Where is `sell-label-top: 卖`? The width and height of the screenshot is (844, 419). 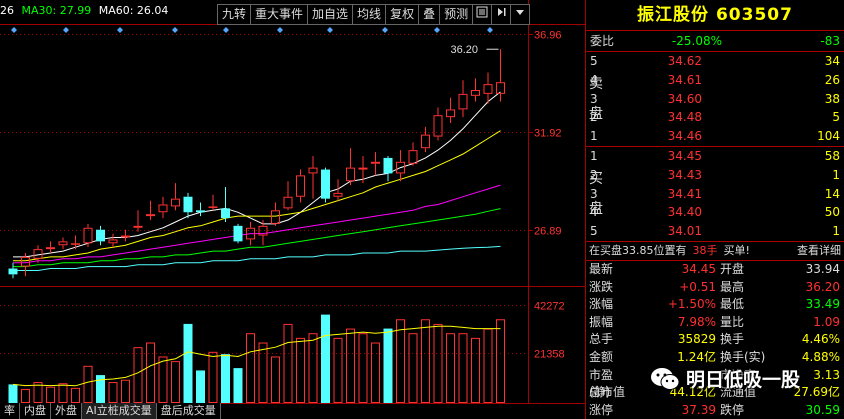
sell-label-top: 卖 is located at coordinates (596, 84).